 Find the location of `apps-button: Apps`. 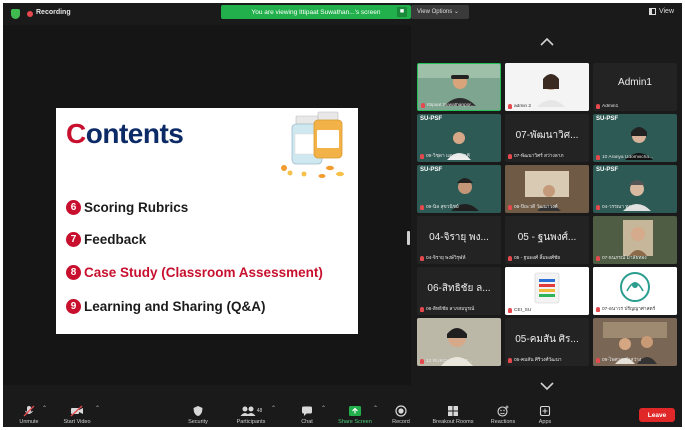

apps-button: Apps is located at coordinates (545, 413).